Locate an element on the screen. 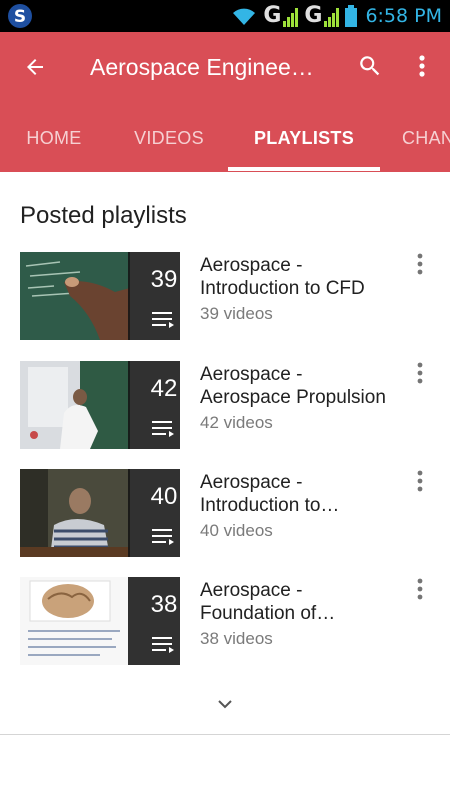 This screenshot has height=800, width=450. playlist-thumbnail: 40 is located at coordinates (100, 513).